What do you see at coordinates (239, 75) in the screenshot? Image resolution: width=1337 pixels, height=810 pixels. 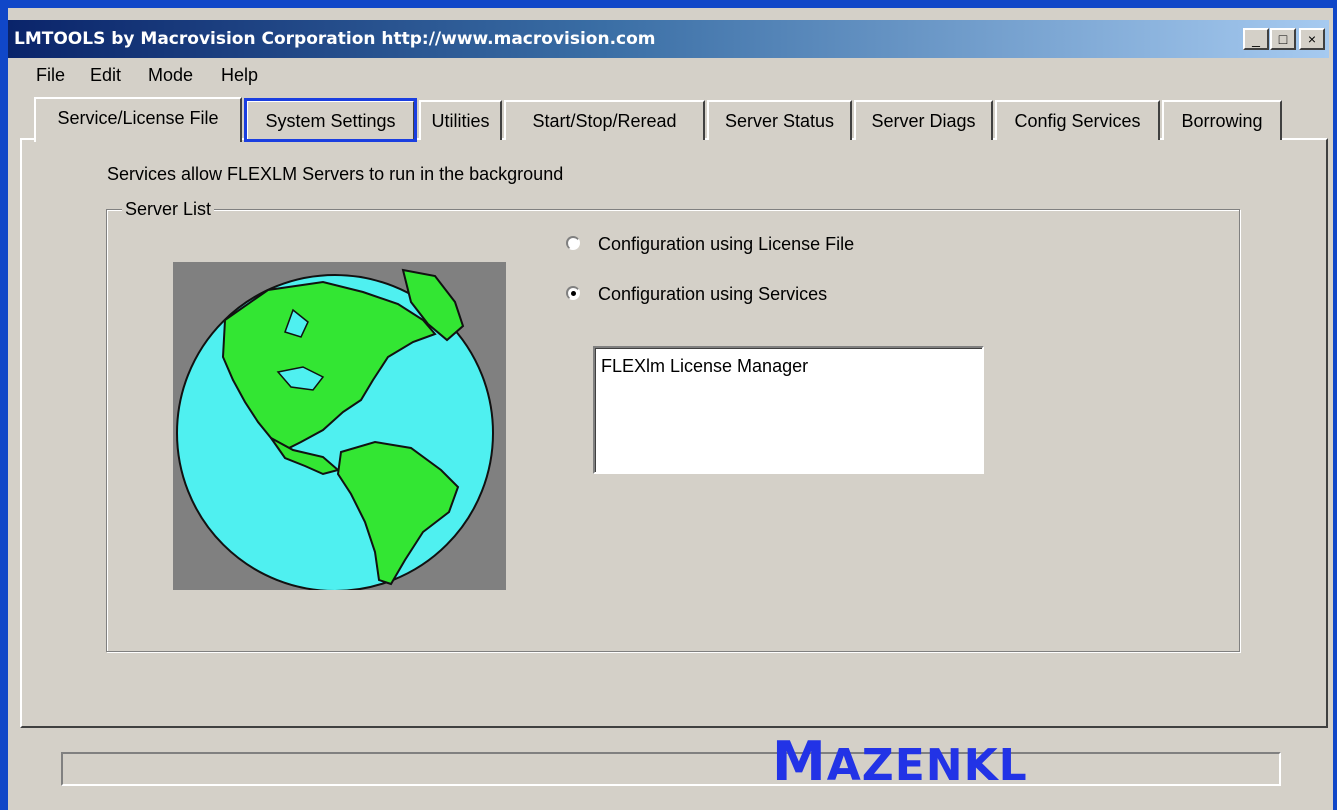 I see `menu-help: Help` at bounding box center [239, 75].